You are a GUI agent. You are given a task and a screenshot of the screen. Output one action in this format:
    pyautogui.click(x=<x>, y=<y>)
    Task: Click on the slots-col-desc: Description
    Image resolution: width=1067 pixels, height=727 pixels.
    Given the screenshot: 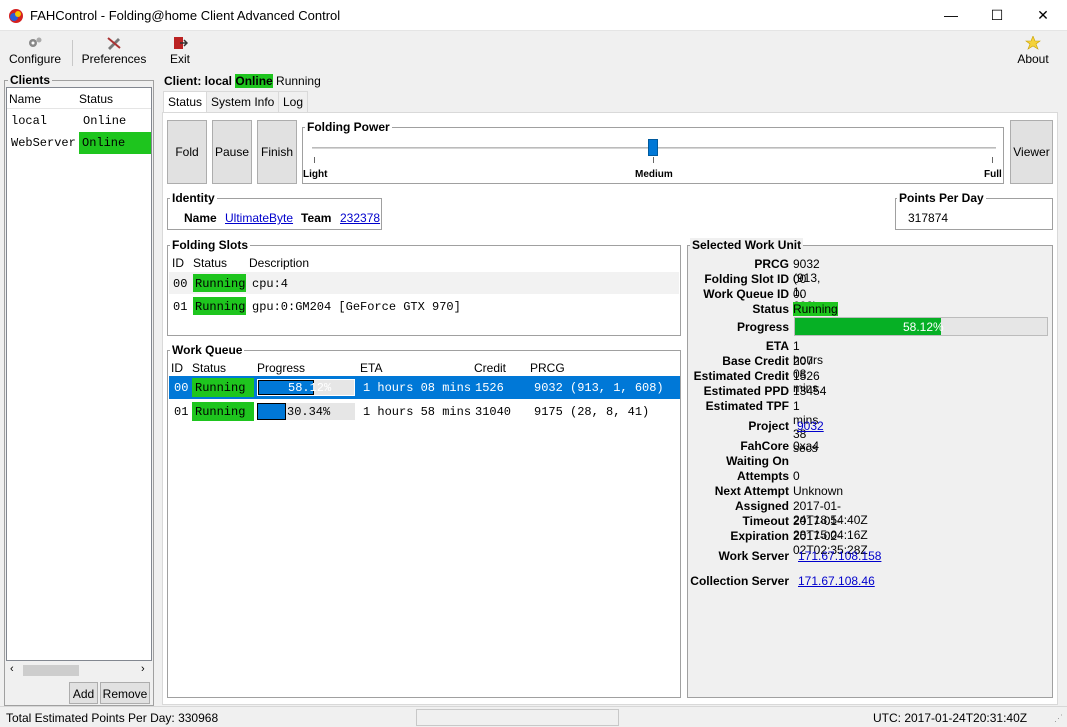 What is the action you would take?
    pyautogui.click(x=279, y=263)
    